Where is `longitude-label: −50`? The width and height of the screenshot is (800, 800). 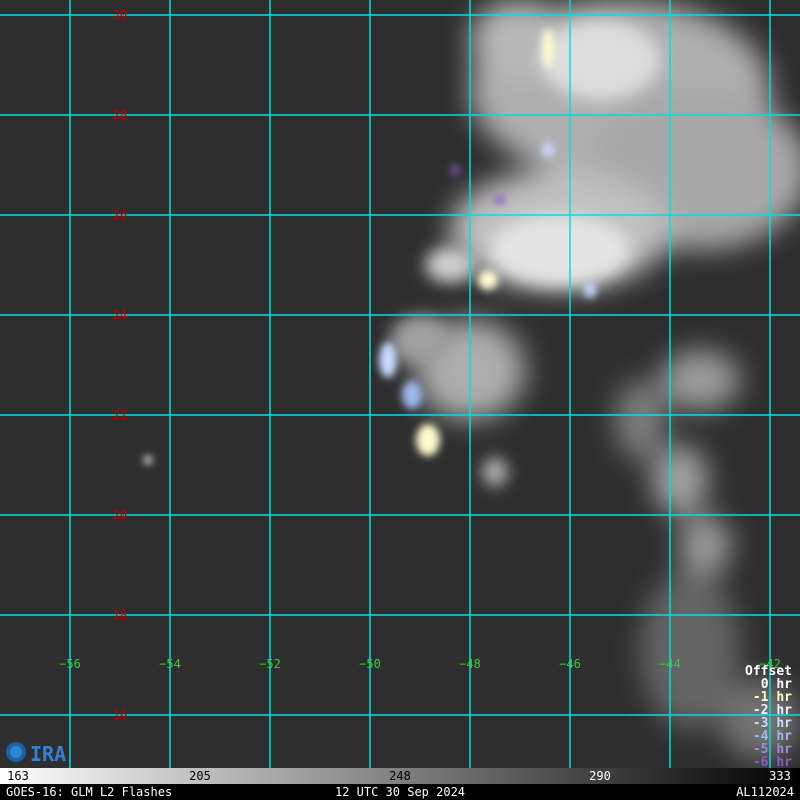
longitude-label: −50 is located at coordinates (370, 664).